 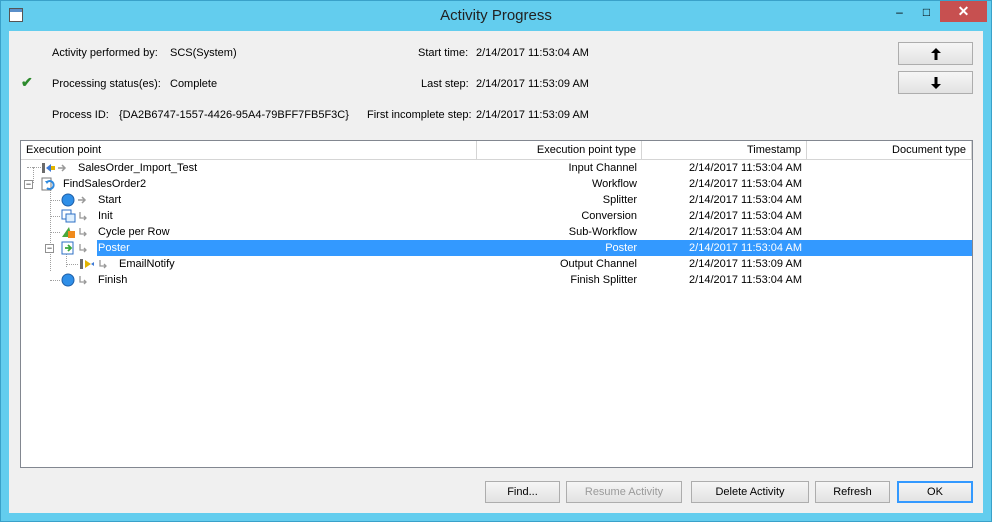 I want to click on close-button: ✕, so click(x=963, y=11).